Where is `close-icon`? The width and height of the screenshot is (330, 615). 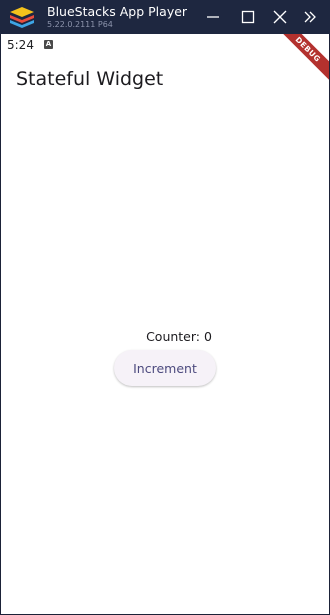
close-icon is located at coordinates (280, 17).